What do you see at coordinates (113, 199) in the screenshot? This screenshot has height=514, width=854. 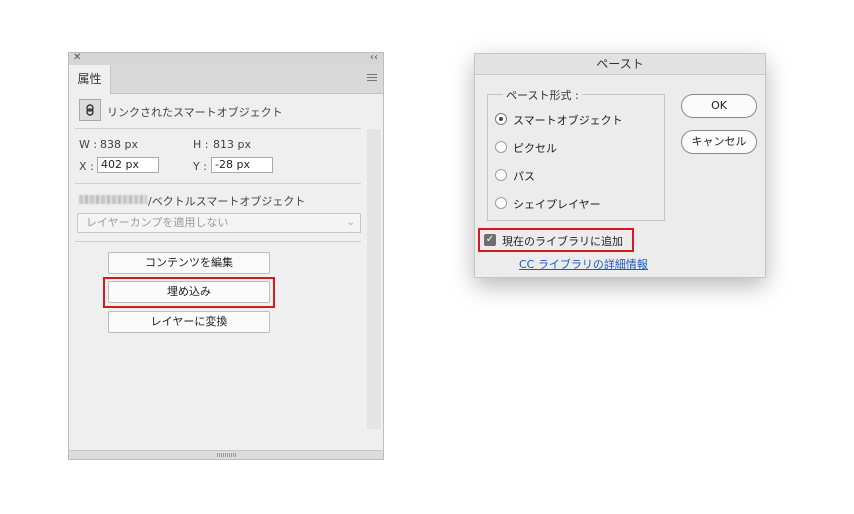 I see `blurred-file-name` at bounding box center [113, 199].